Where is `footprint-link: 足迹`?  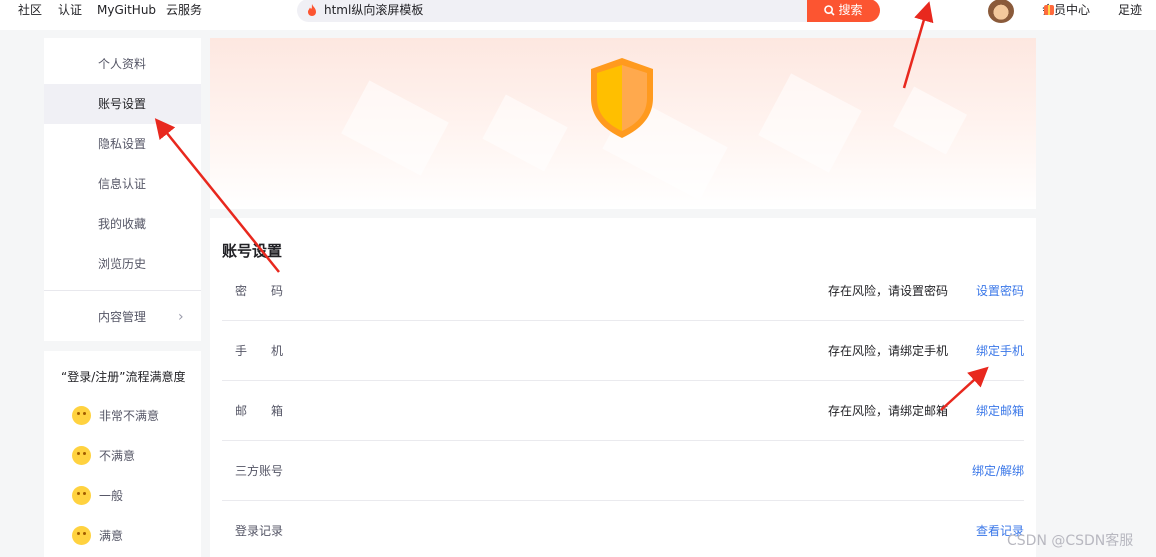
footprint-link: 足迹 is located at coordinates (1130, 10).